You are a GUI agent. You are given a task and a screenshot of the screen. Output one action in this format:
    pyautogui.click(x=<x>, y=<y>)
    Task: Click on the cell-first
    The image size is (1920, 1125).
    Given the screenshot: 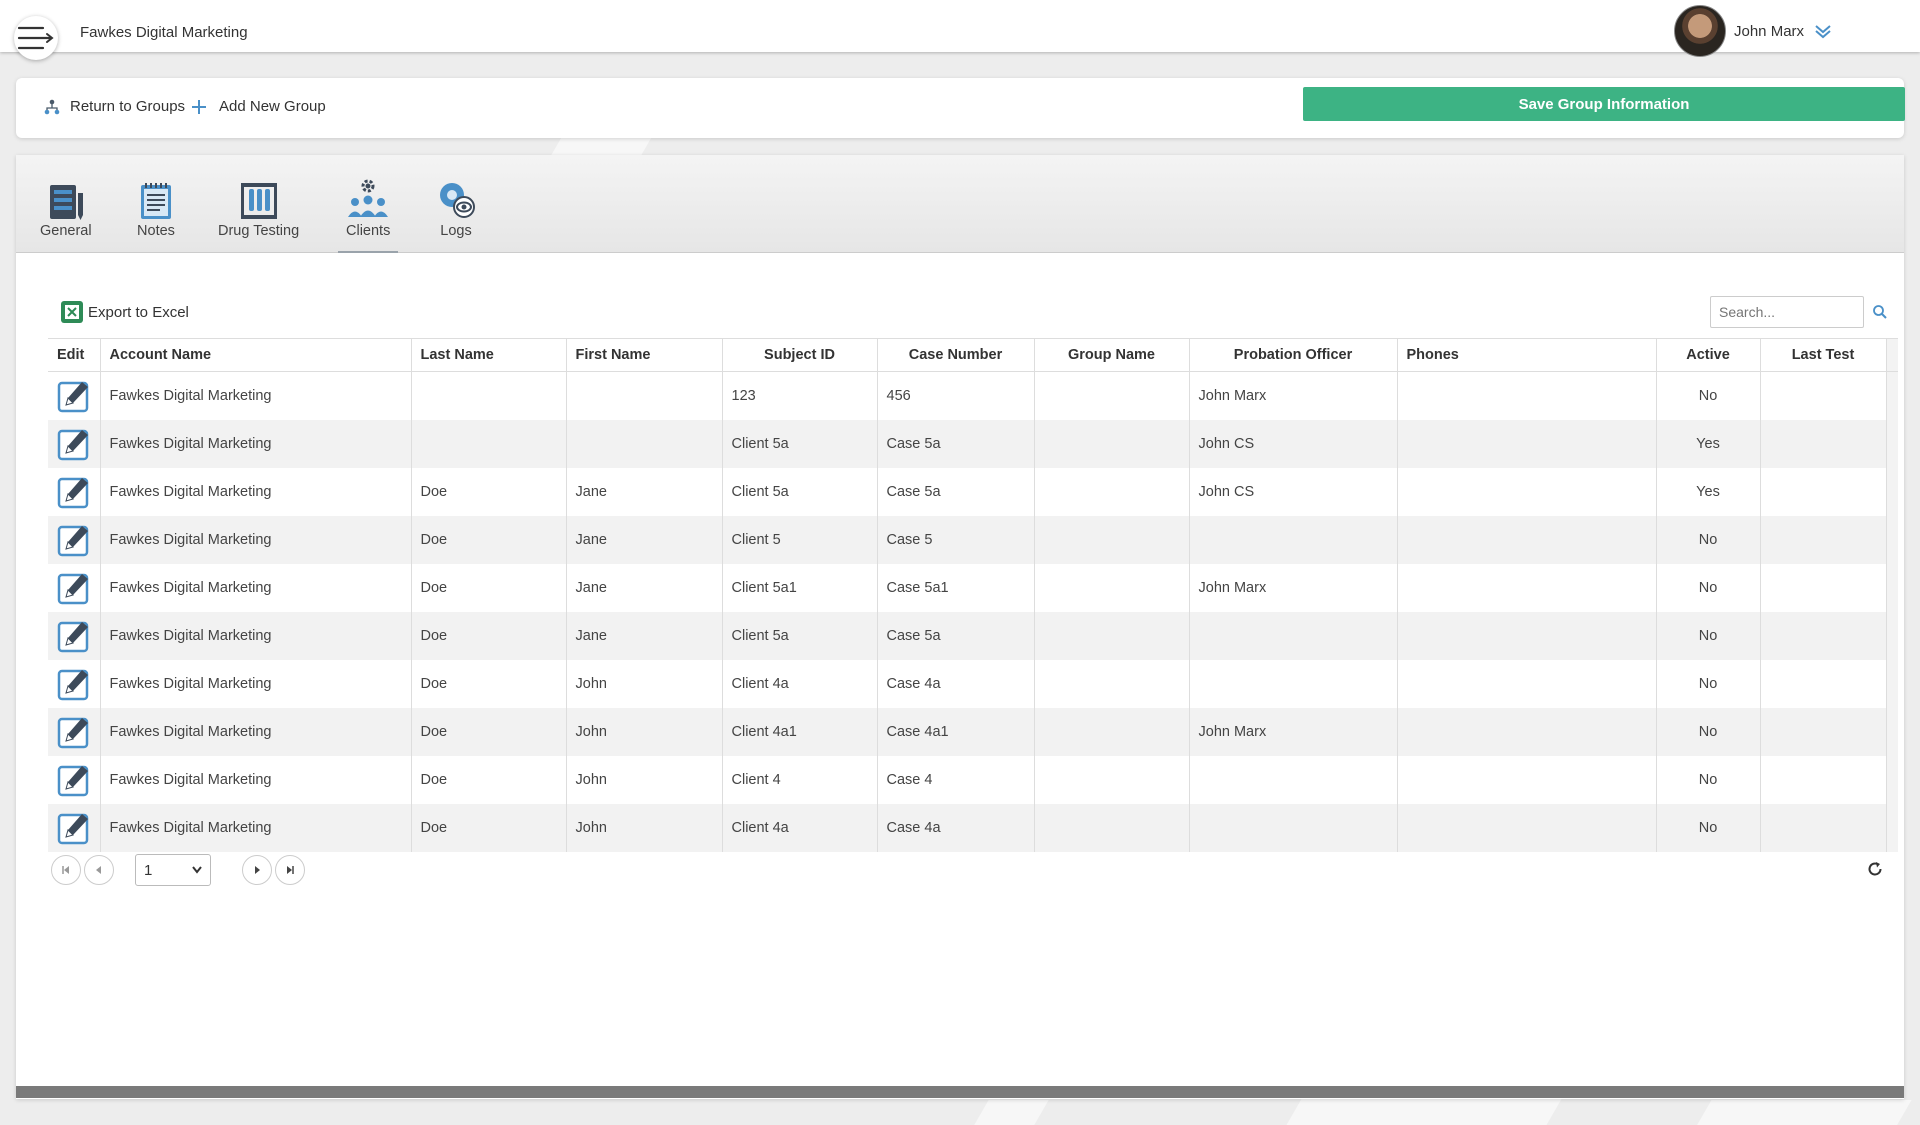 What is the action you would take?
    pyautogui.click(x=644, y=444)
    